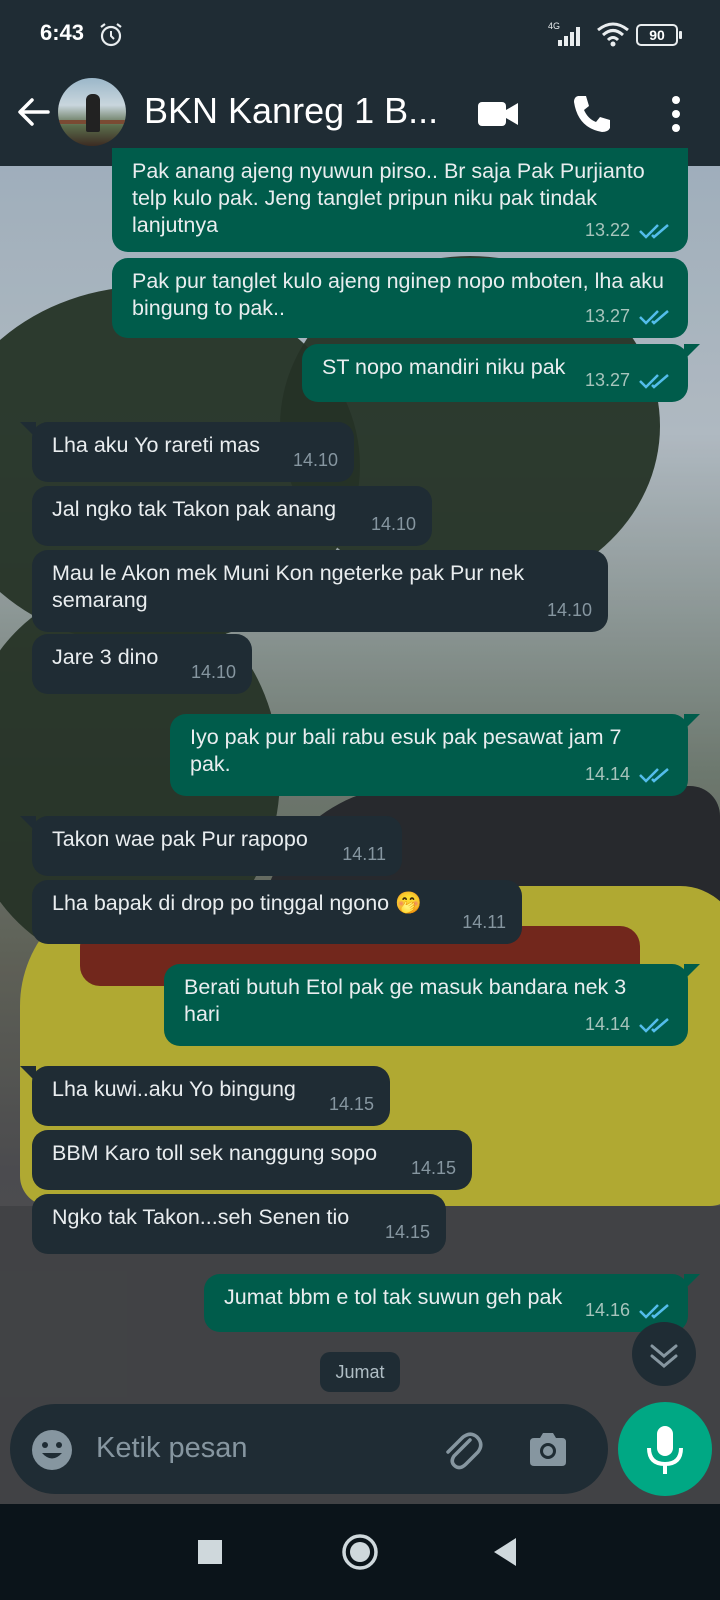 This screenshot has width=720, height=1600. I want to click on message-bubble-incoming: Lha aku Yo rareti mas 14.10, so click(187, 452).